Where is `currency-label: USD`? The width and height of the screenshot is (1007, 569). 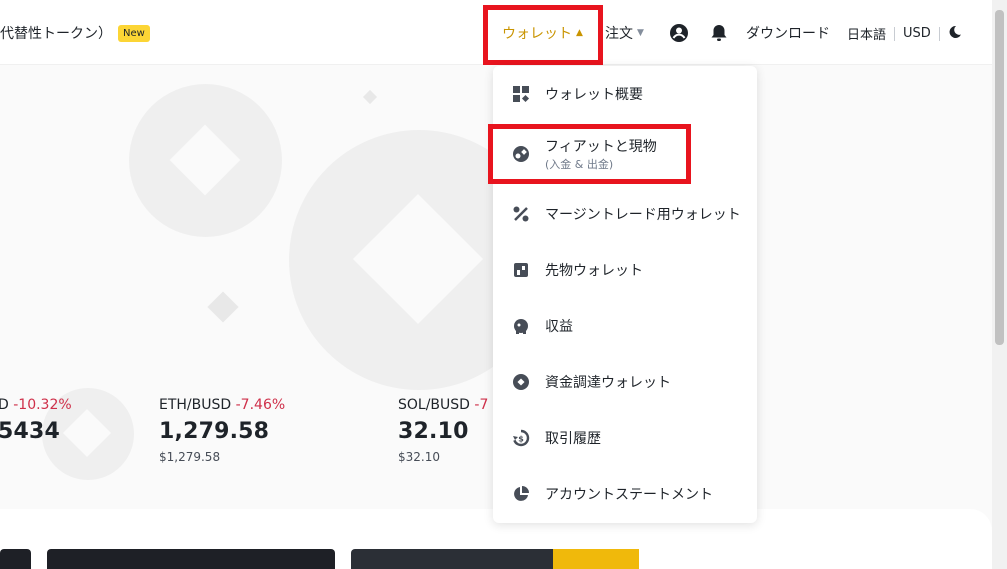 currency-label: USD is located at coordinates (917, 33).